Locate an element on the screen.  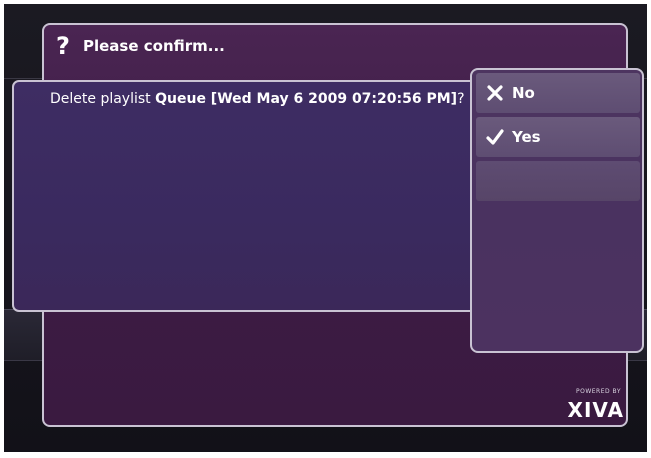
message-prefix: Delete playlist is located at coordinates (103, 99).